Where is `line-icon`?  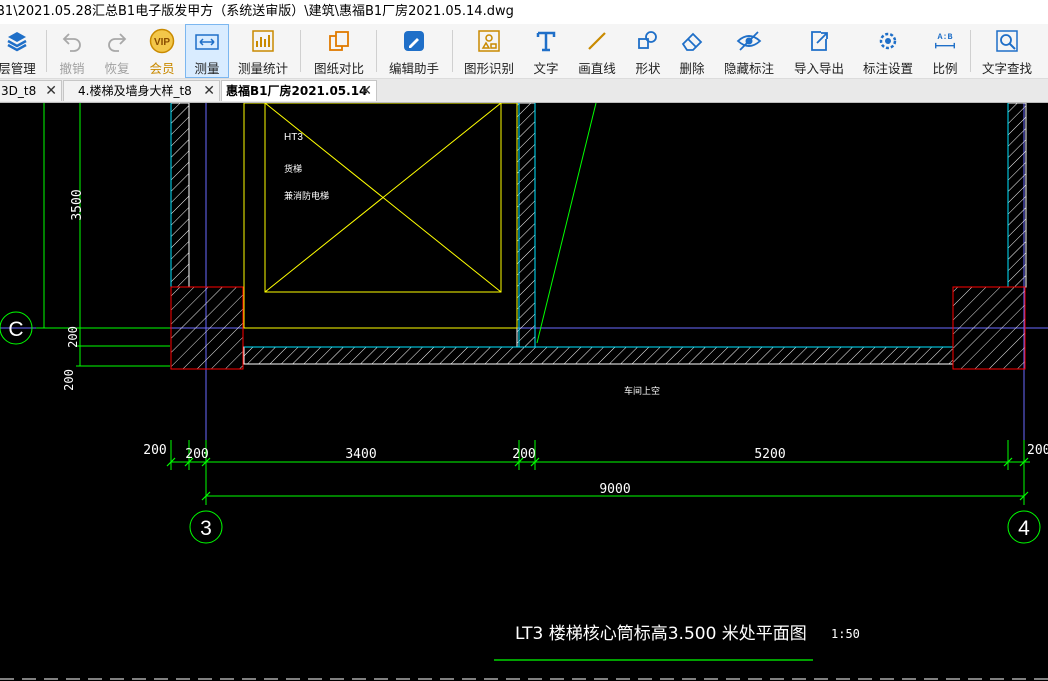 line-icon is located at coordinates (597, 41).